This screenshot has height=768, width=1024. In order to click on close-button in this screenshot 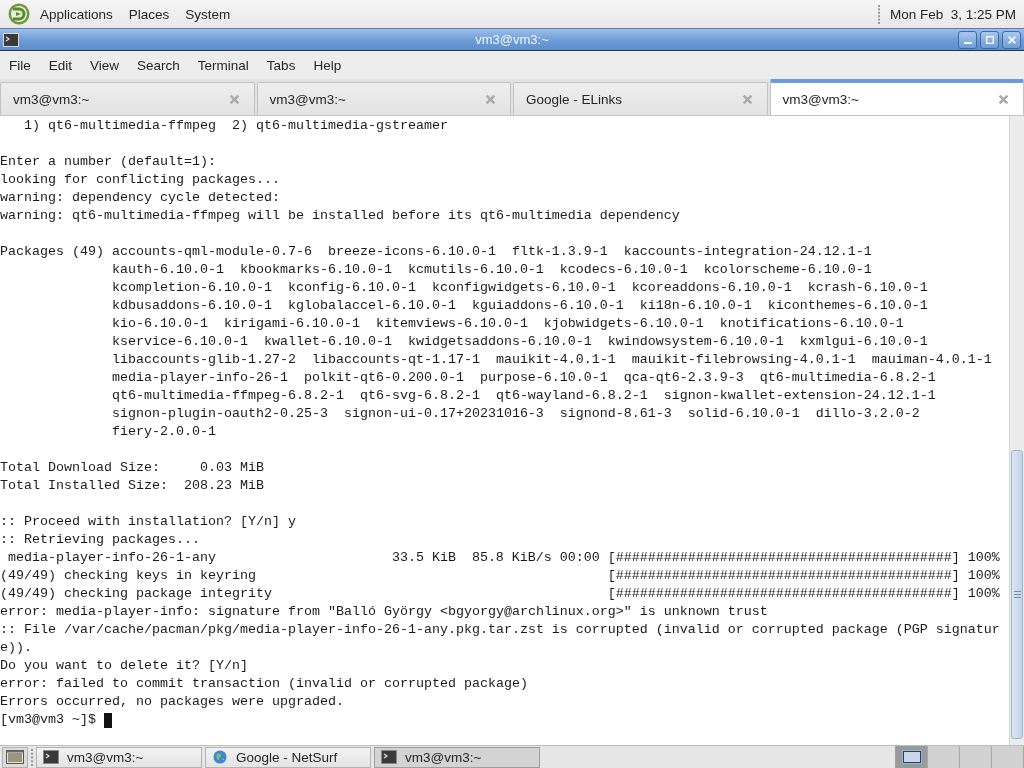, I will do `click(1011, 39)`.